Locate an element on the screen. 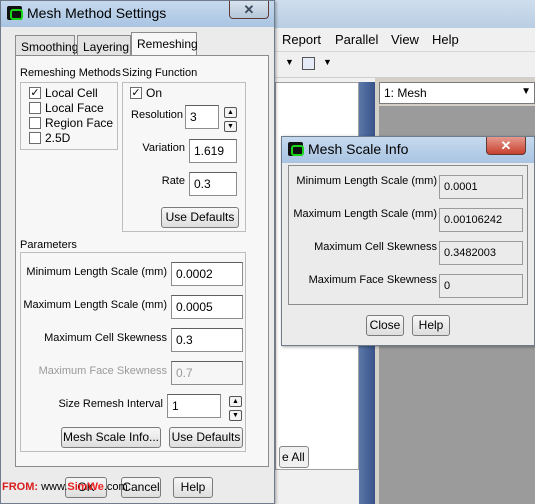 The height and width of the screenshot is (504, 535). resolution-input: 3 is located at coordinates (202, 117).